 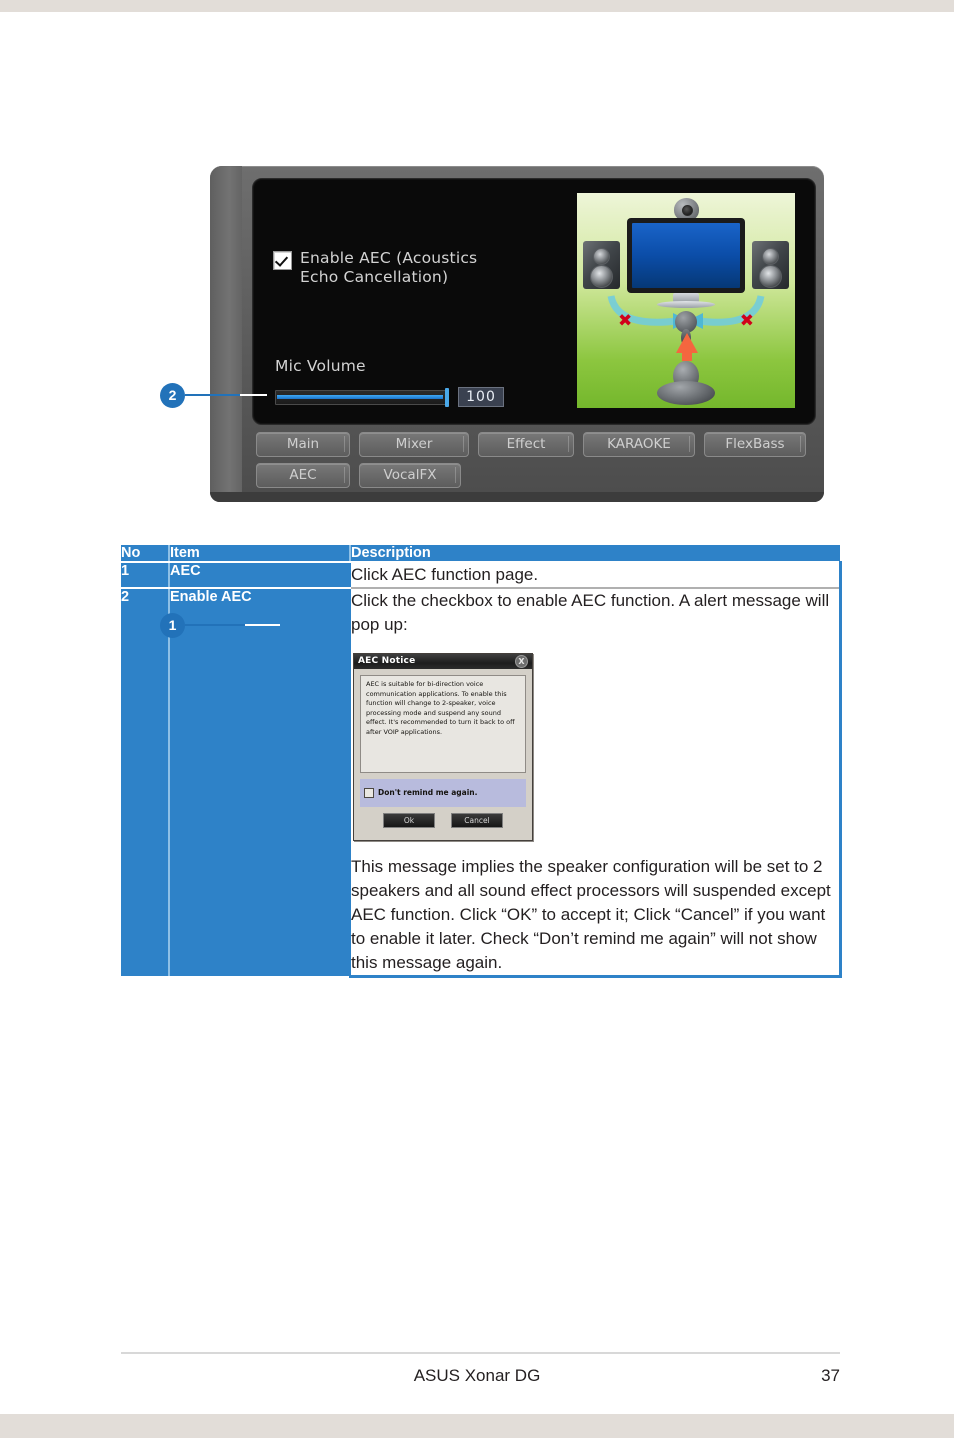 What do you see at coordinates (639, 444) in the screenshot?
I see `tab-karaoke: KARAOKE` at bounding box center [639, 444].